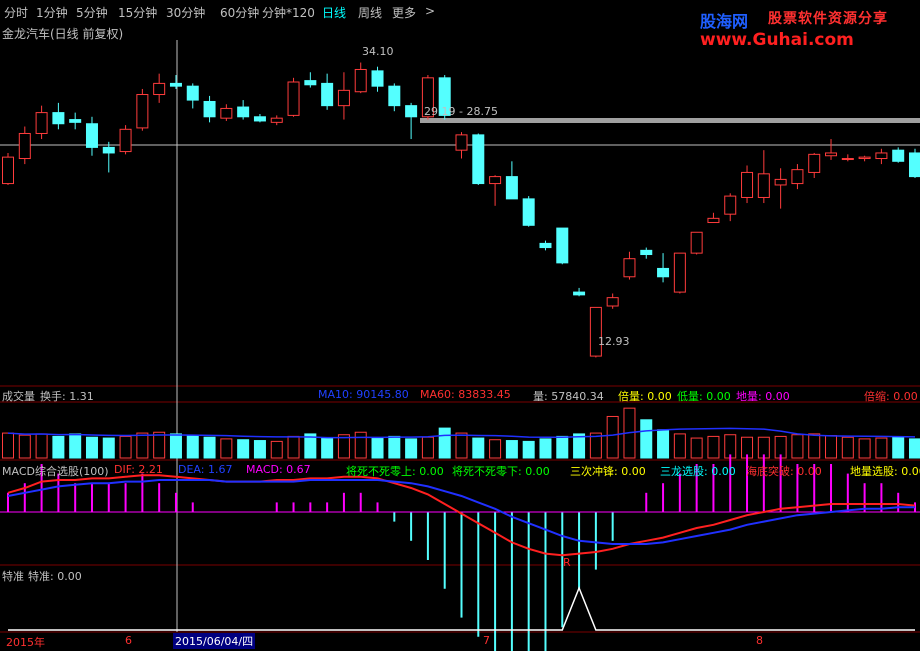  What do you see at coordinates (214, 641) in the screenshot?
I see `cursor-date: 2015/06/04/四` at bounding box center [214, 641].